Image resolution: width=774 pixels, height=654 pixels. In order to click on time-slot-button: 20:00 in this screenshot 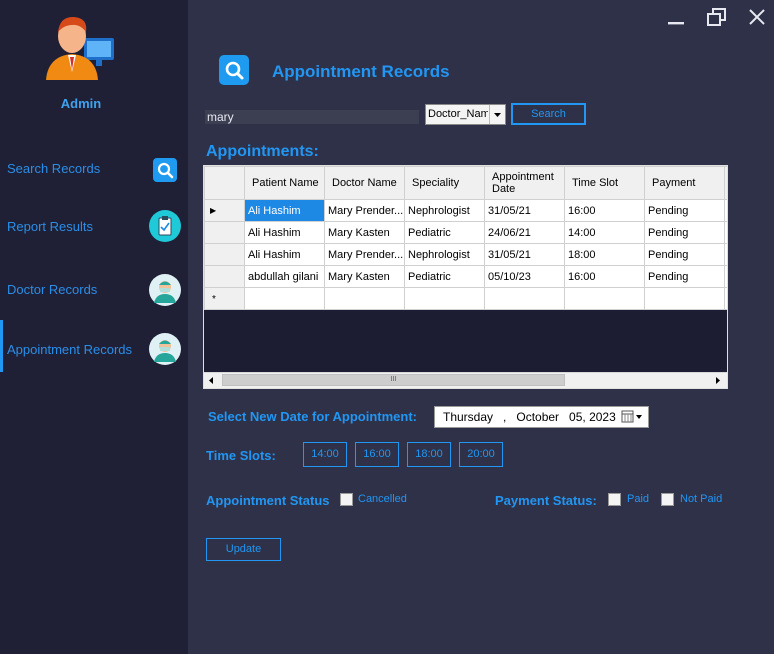, I will do `click(481, 454)`.